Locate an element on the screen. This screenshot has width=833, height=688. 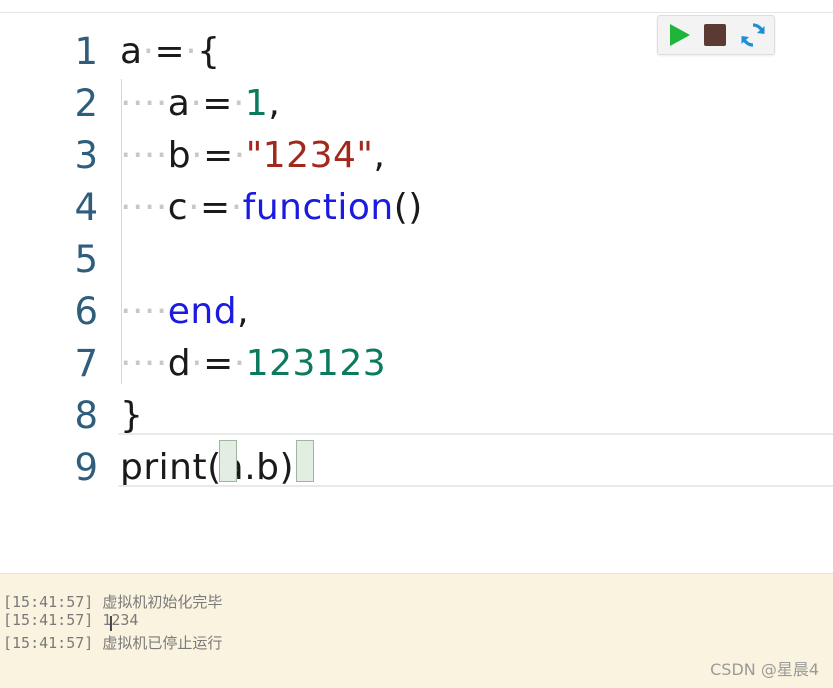
line-number: 4 is located at coordinates (86, 207).